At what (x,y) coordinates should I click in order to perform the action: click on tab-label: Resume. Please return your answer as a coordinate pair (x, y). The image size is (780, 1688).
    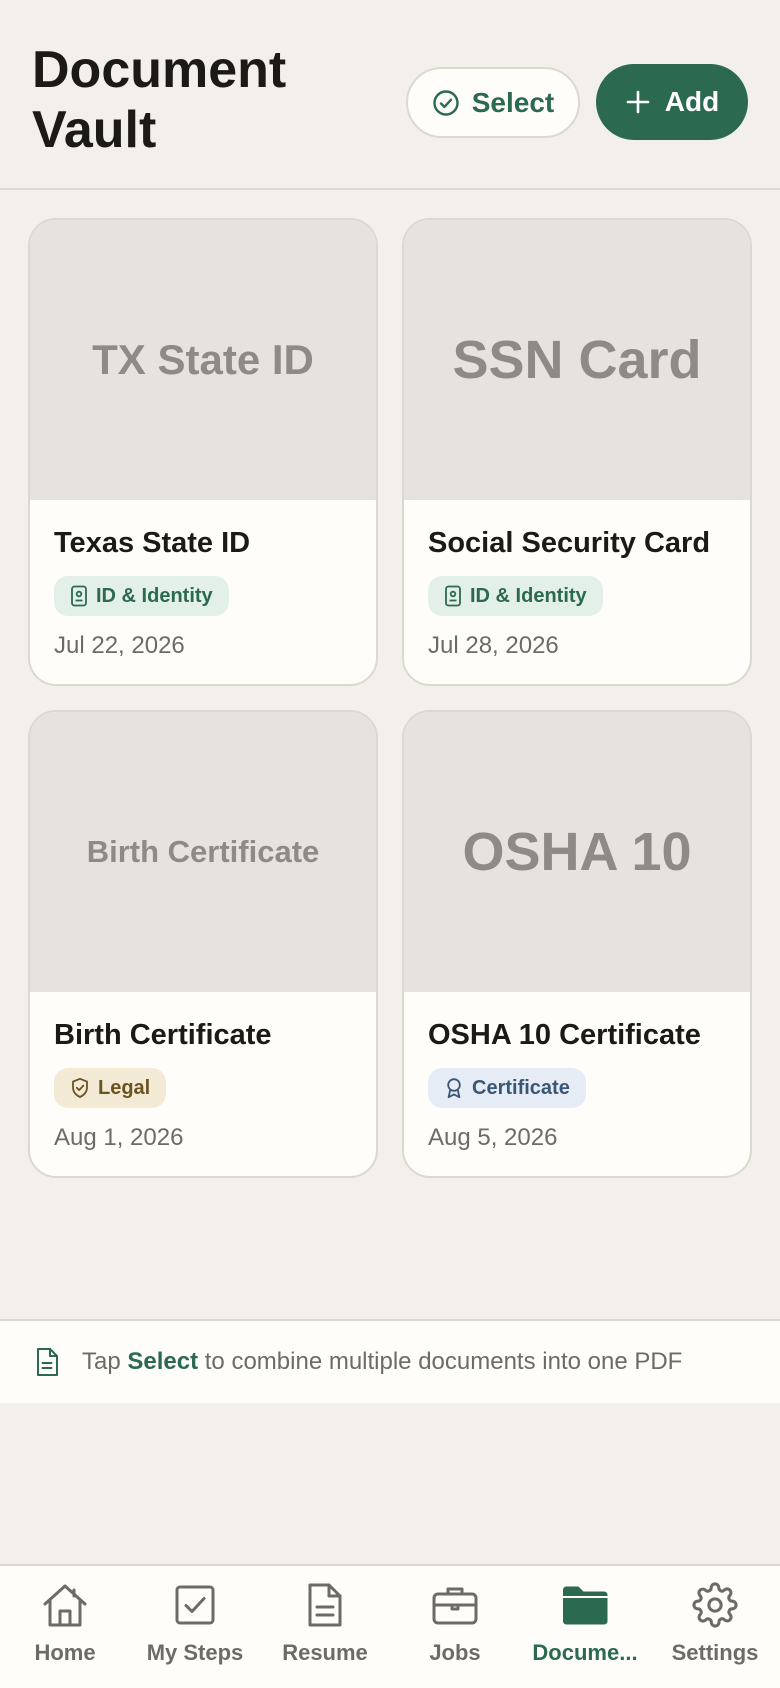
    Looking at the image, I should click on (325, 1652).